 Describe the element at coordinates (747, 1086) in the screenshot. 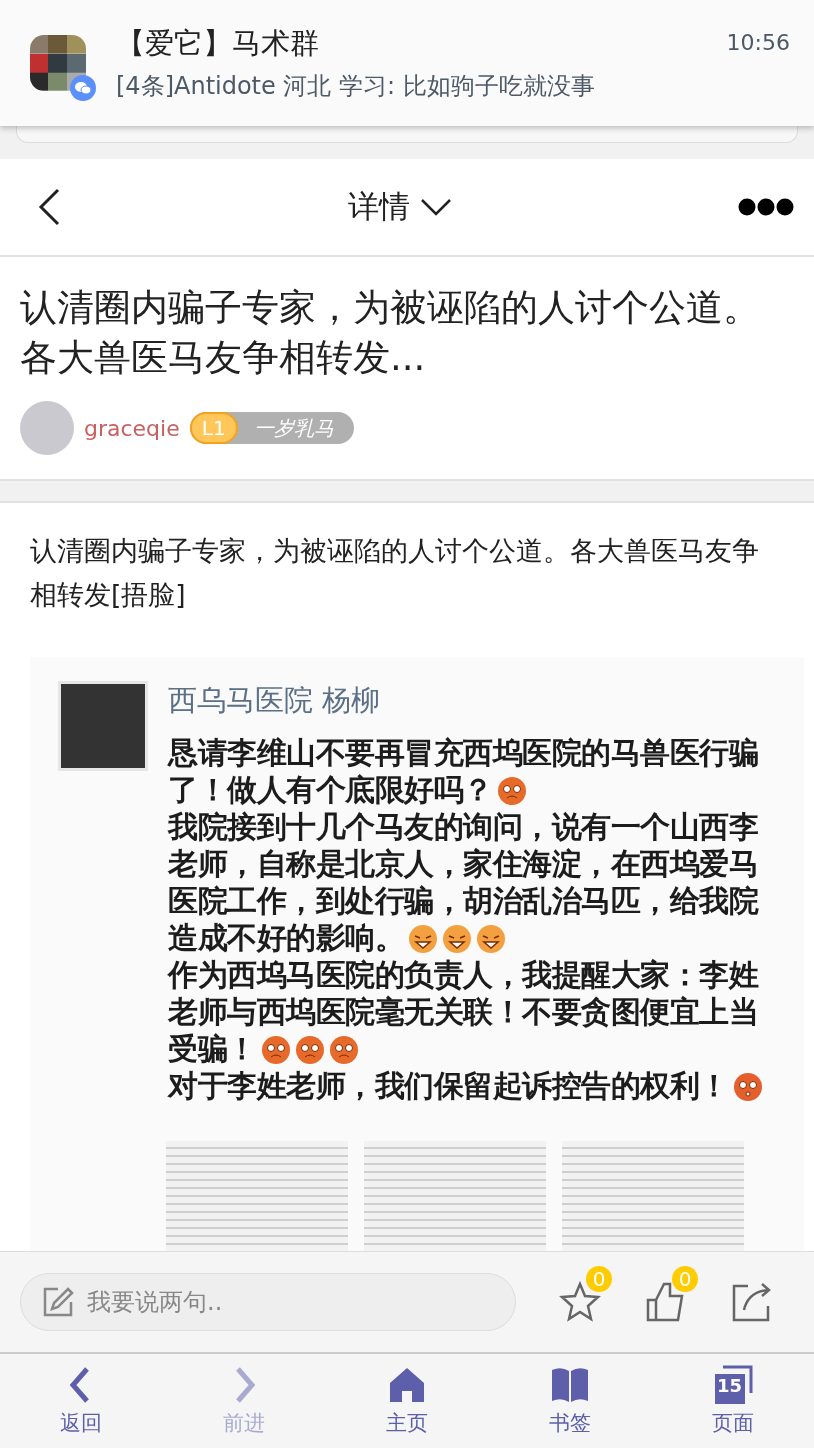

I see `shocked-face-icon` at that location.